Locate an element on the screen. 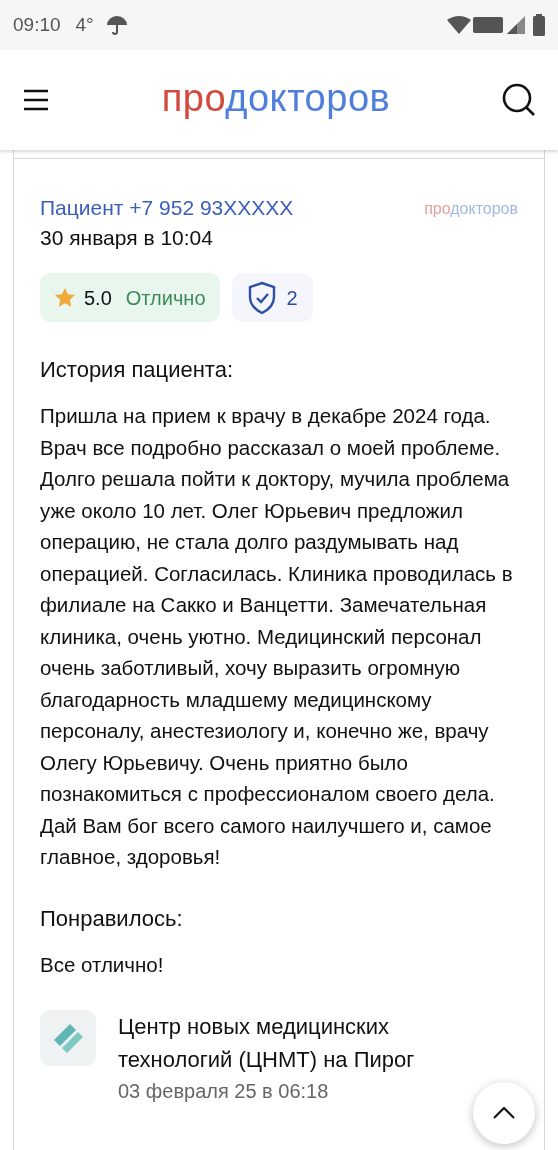 The width and height of the screenshot is (558, 1150). verified-count: 2 is located at coordinates (292, 298).